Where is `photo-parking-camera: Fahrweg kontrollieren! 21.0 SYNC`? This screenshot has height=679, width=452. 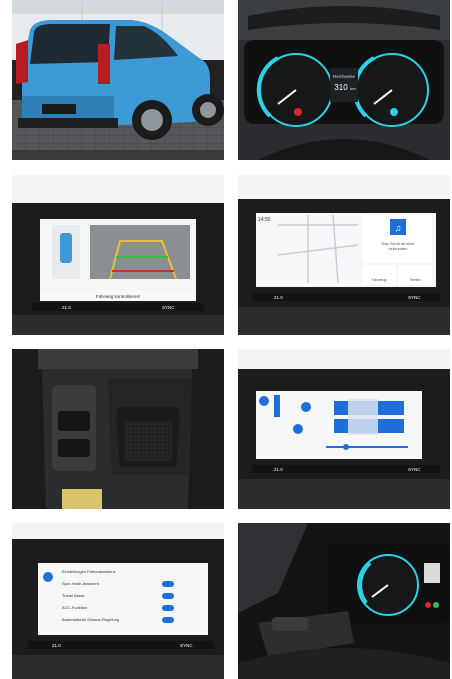 photo-parking-camera: Fahrweg kontrollieren! 21.0 SYNC is located at coordinates (118, 255).